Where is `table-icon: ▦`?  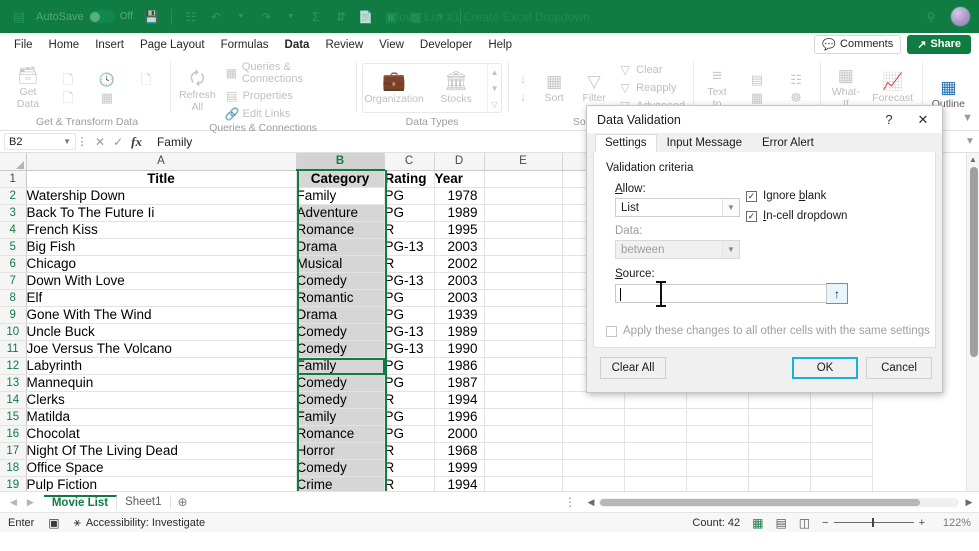 table-icon: ▦ is located at coordinates (416, 17).